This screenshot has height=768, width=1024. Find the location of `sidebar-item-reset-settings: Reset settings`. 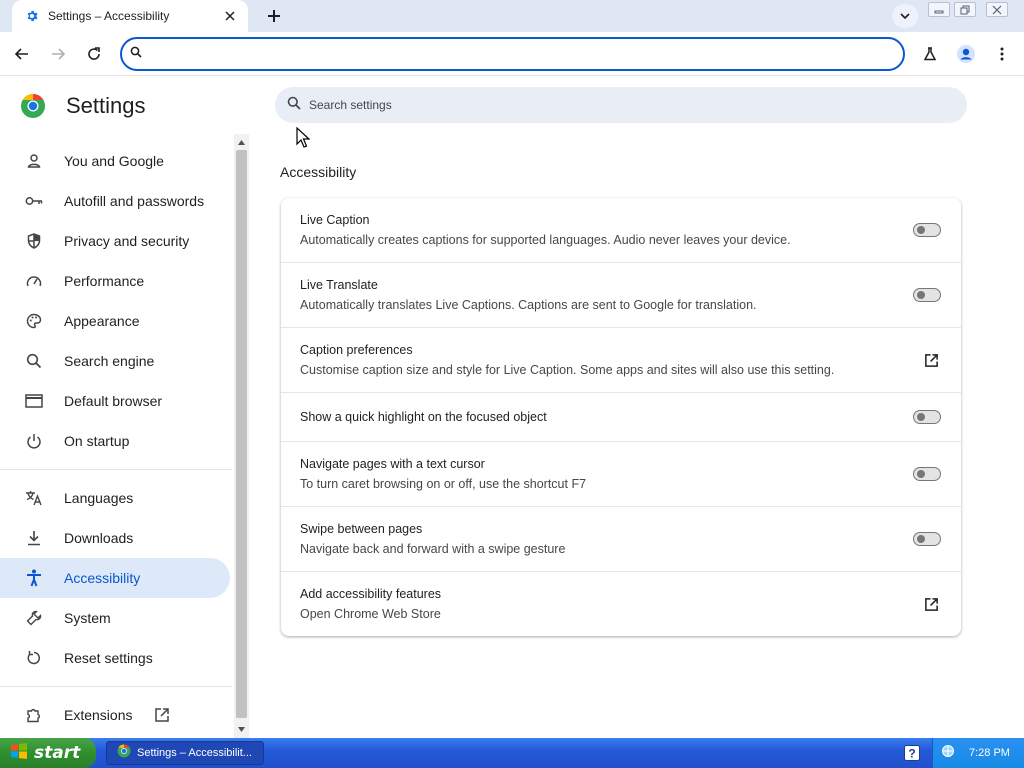

sidebar-item-reset-settings: Reset settings is located at coordinates (115, 658).